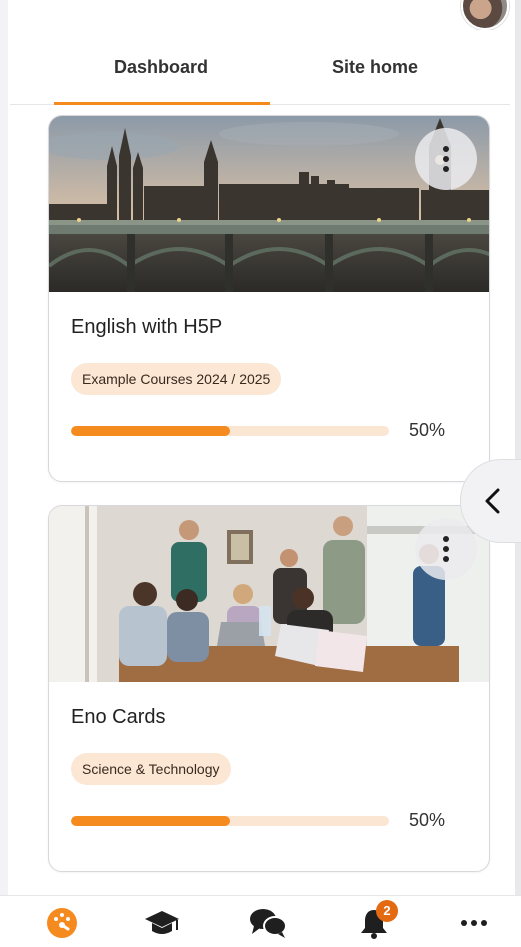 This screenshot has height=947, width=521. What do you see at coordinates (474, 923) in the screenshot?
I see `more-dots-icon` at bounding box center [474, 923].